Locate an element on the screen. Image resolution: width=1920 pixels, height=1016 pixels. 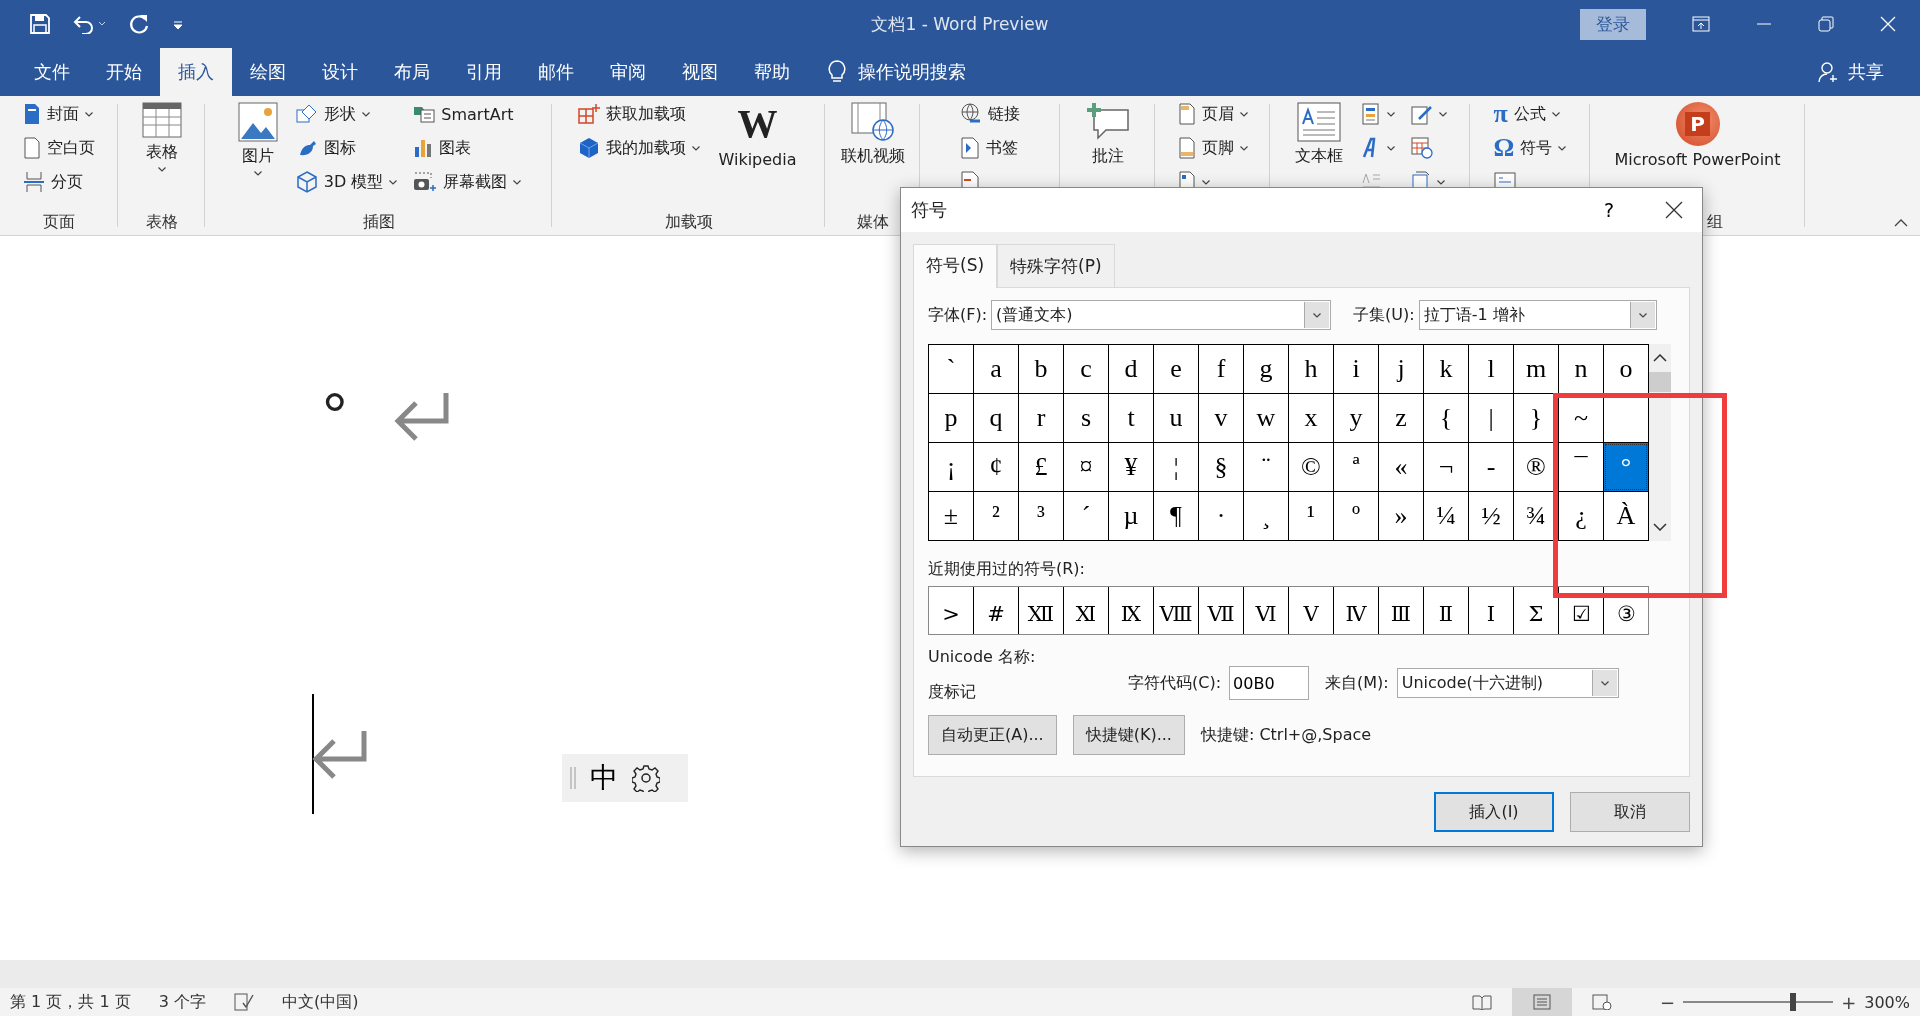
window-title: 文档1 - Word Preview is located at coordinates (960, 23).